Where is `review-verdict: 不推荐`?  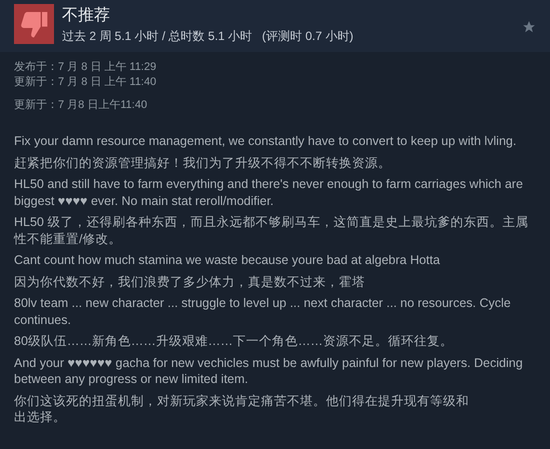
review-verdict: 不推荐 is located at coordinates (86, 16).